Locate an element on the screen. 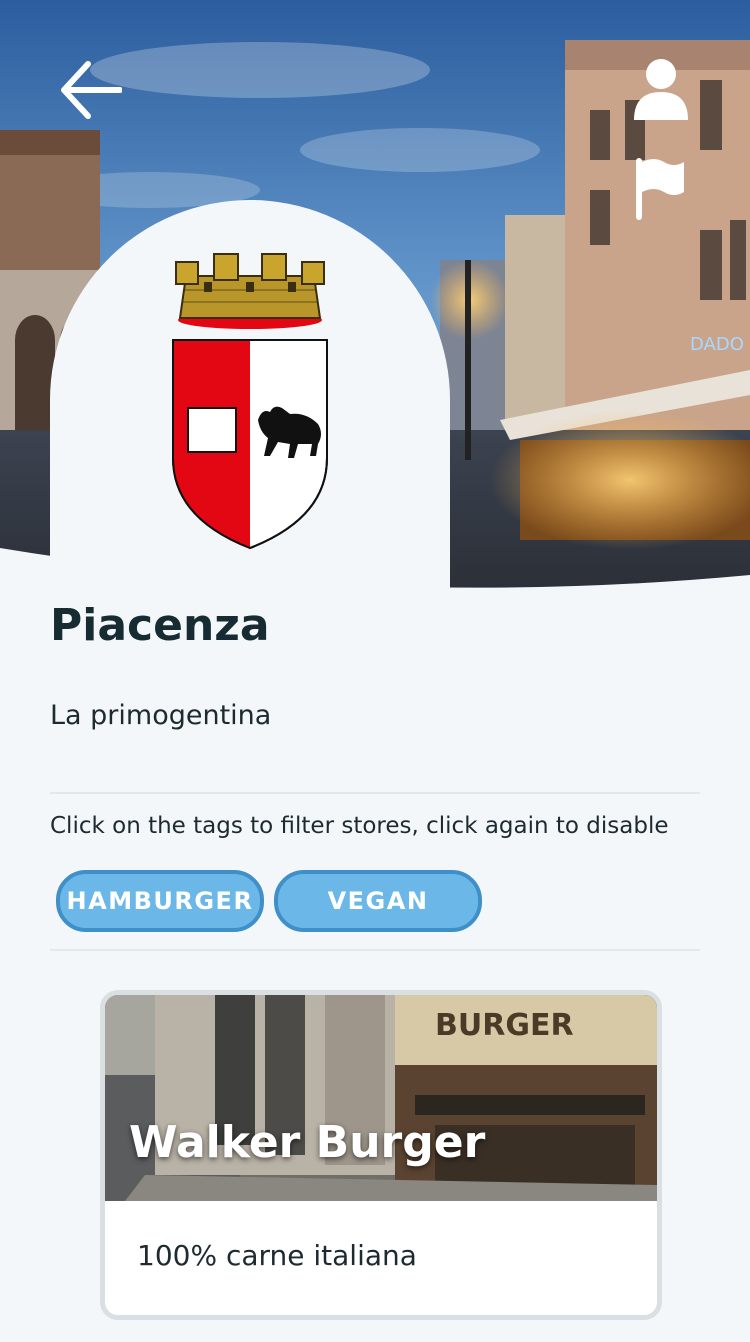 This screenshot has width=750, height=1342. city-title: Piacenza is located at coordinates (160, 625).